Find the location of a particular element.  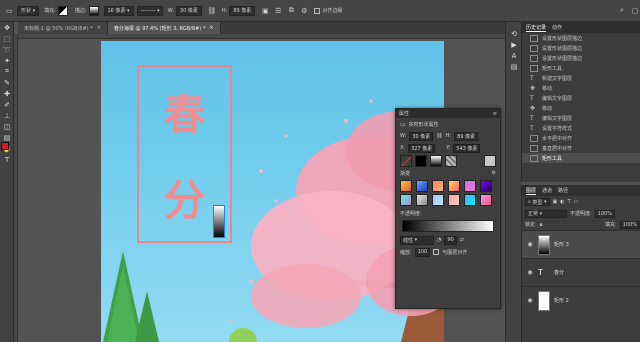

selected-rectangle-shape is located at coordinates (219, 221).